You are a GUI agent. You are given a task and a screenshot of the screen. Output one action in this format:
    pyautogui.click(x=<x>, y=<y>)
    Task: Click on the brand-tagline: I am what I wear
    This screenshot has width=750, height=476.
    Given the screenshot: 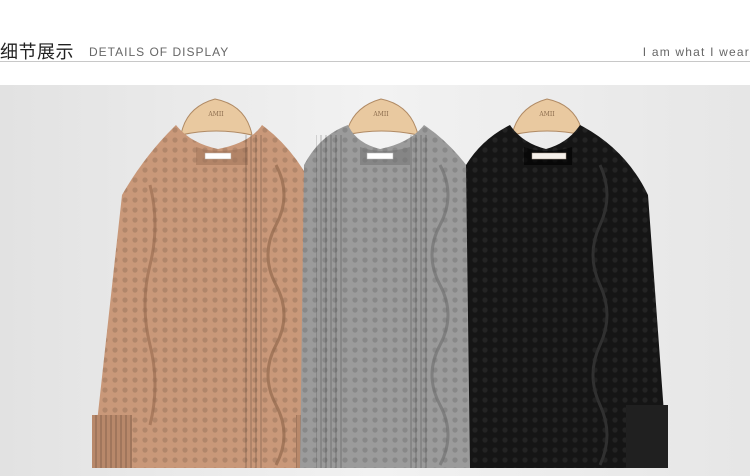 What is the action you would take?
    pyautogui.click(x=696, y=52)
    